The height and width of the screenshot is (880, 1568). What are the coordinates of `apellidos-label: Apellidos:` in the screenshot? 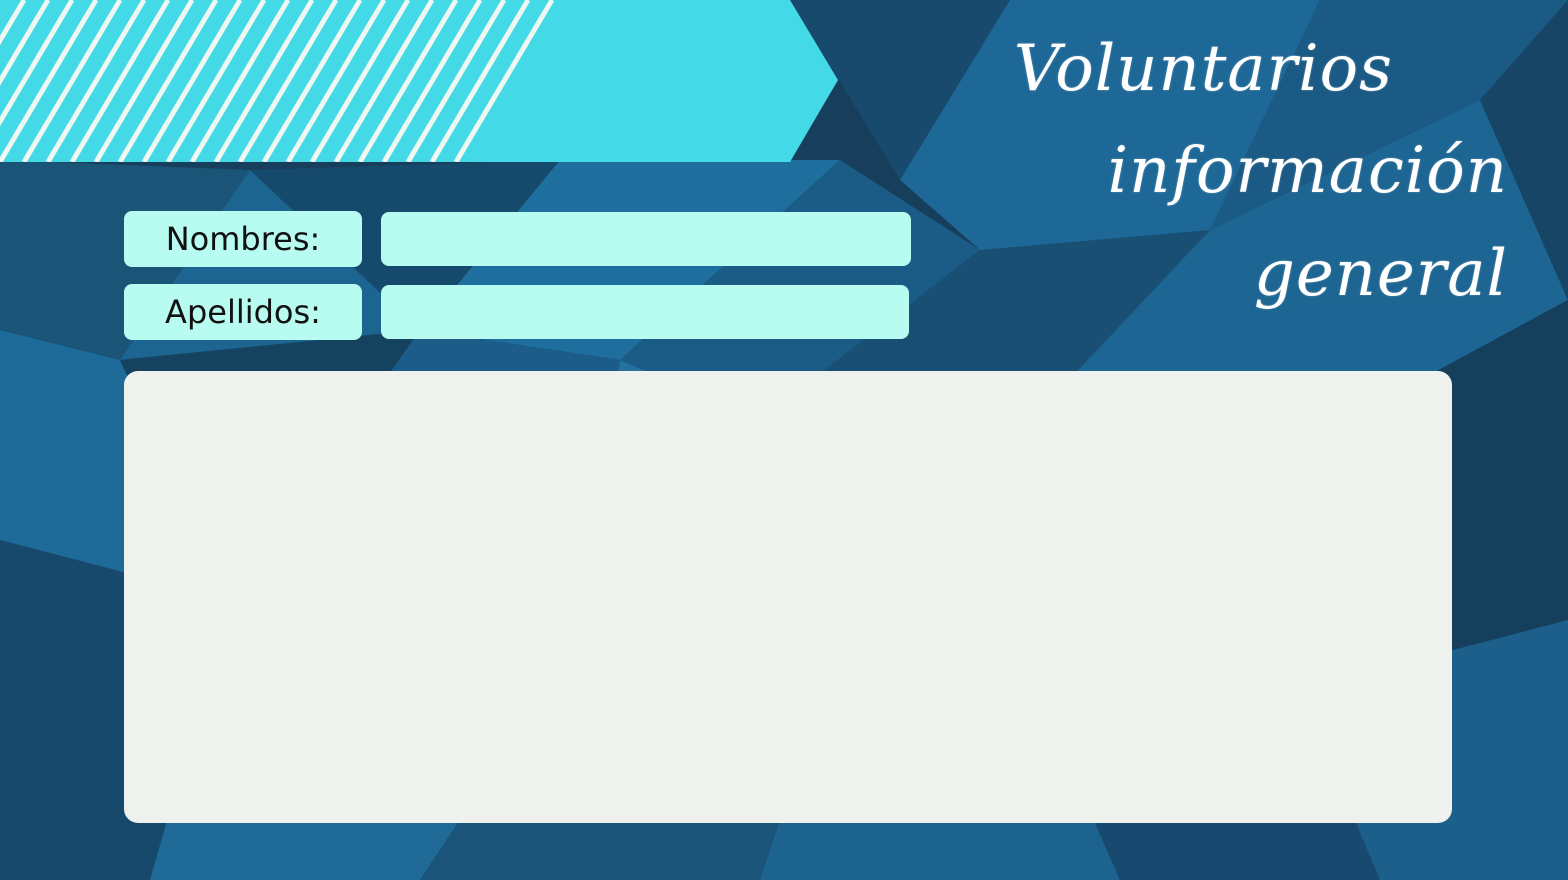 It's located at (243, 312).